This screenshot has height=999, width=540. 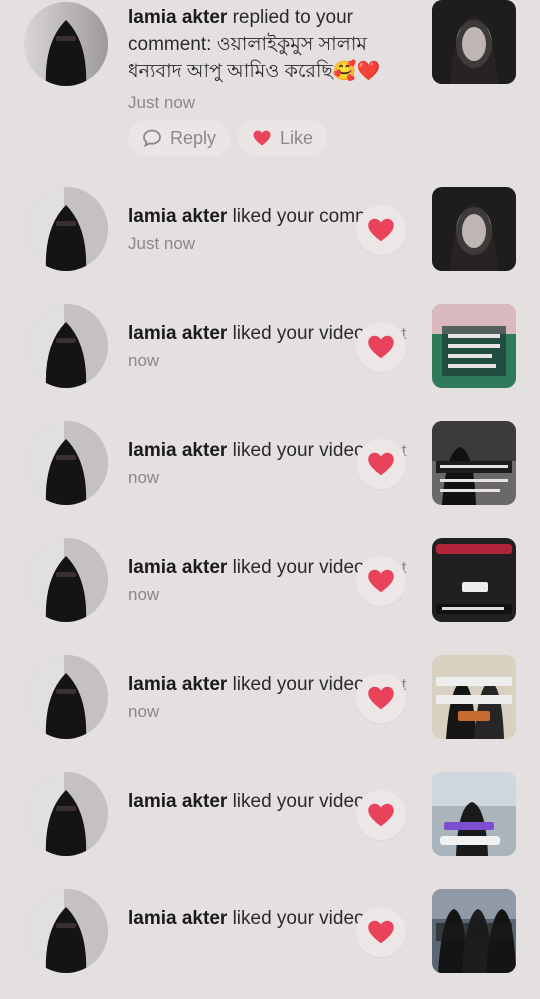 What do you see at coordinates (270, 242) in the screenshot?
I see `notification-item: lamia akter liked your comment. Just now` at bounding box center [270, 242].